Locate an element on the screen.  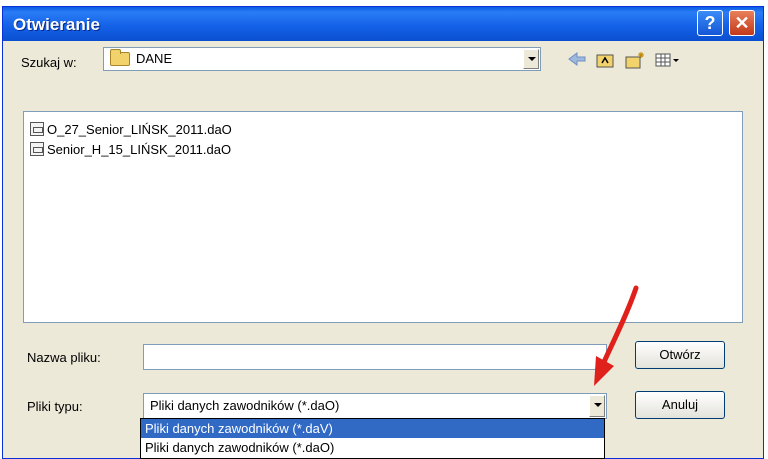
open-button: Otwórz is located at coordinates (680, 355).